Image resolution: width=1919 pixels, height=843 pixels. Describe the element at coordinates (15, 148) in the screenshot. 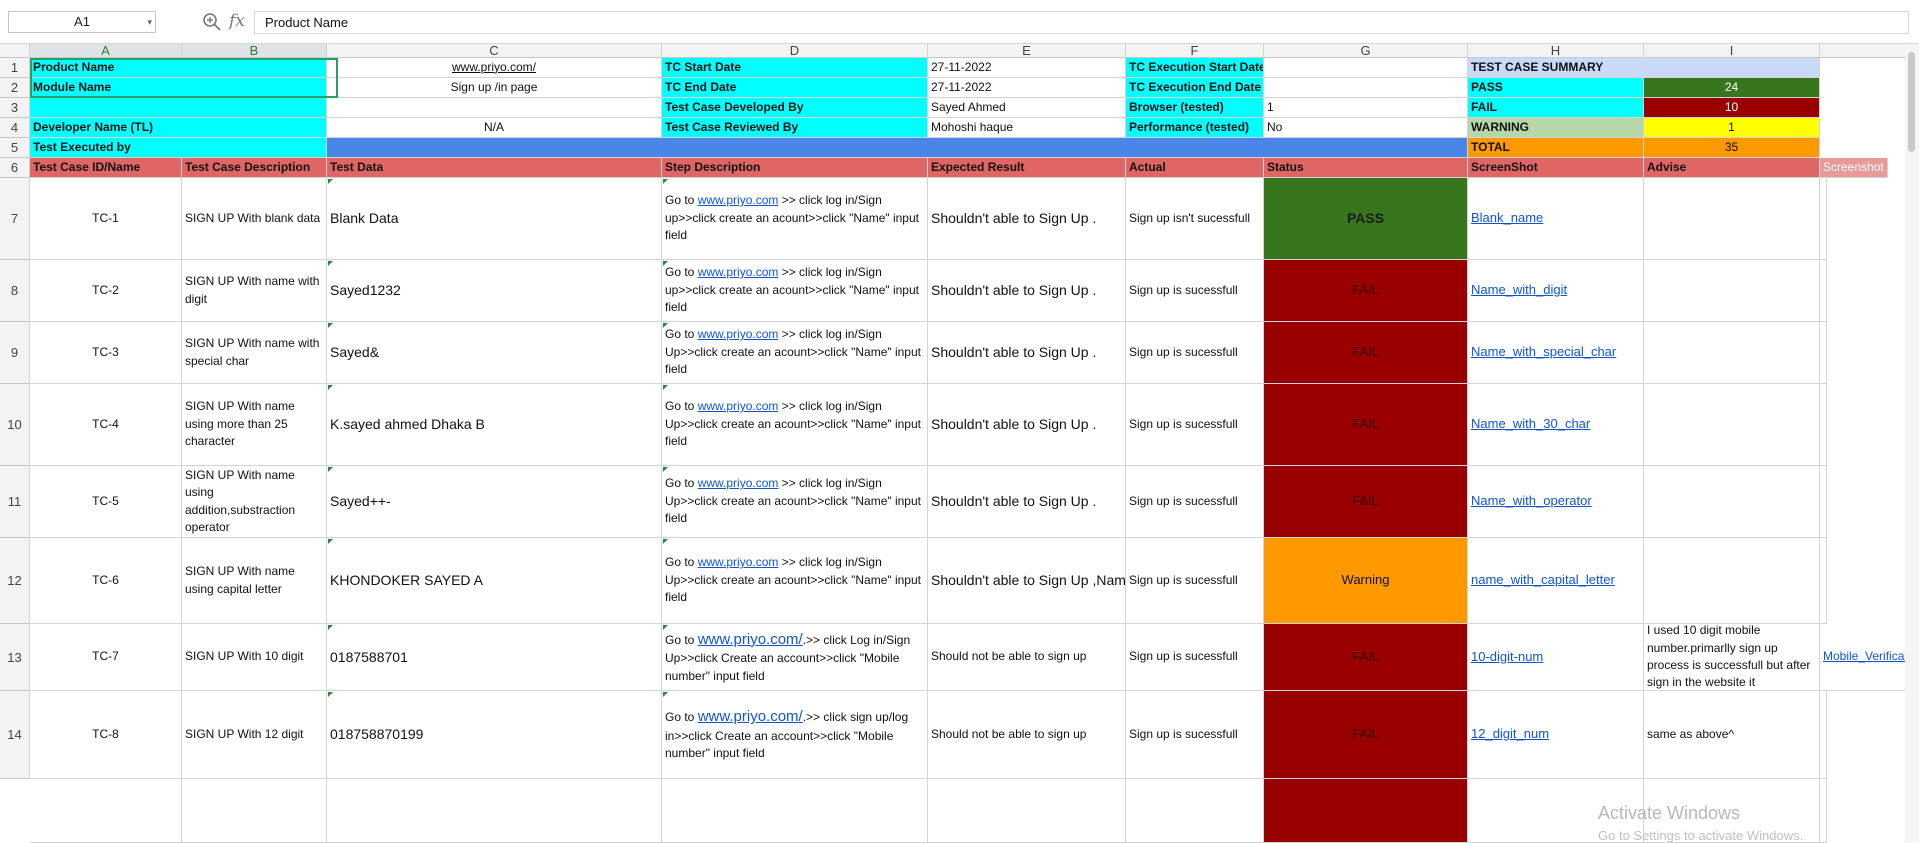

I see `row-header-5: 5` at that location.